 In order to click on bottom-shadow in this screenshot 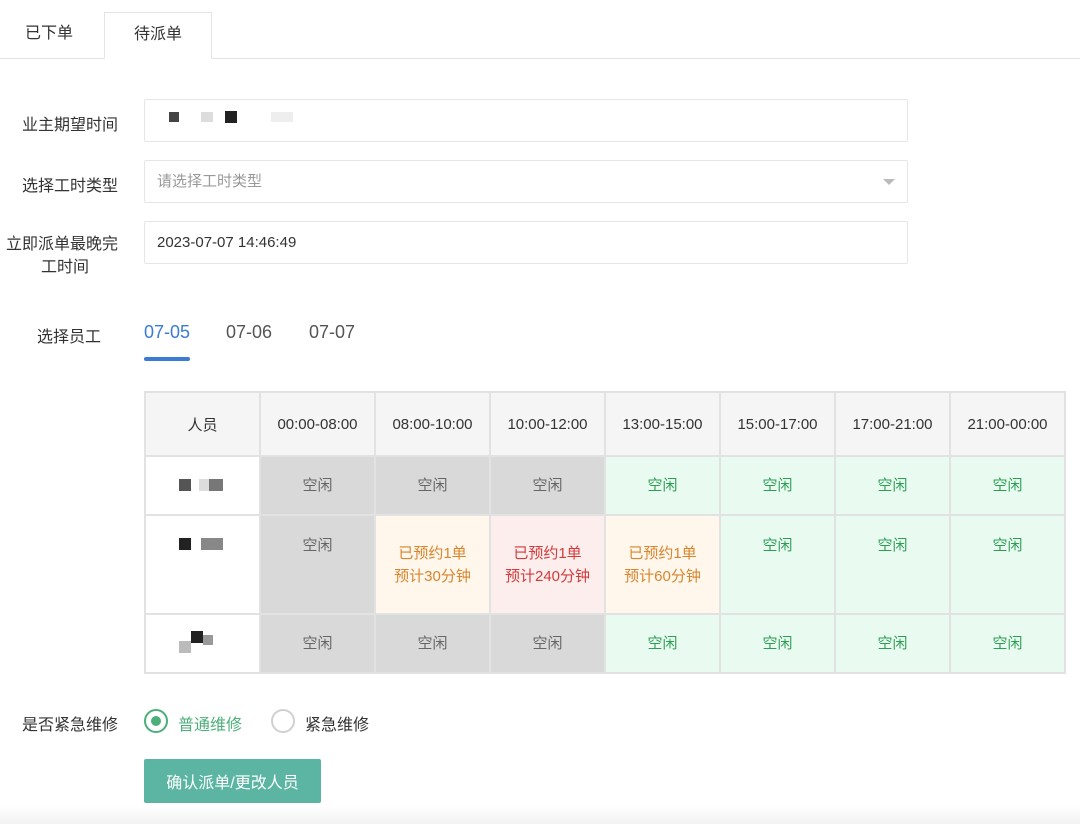, I will do `click(540, 815)`.